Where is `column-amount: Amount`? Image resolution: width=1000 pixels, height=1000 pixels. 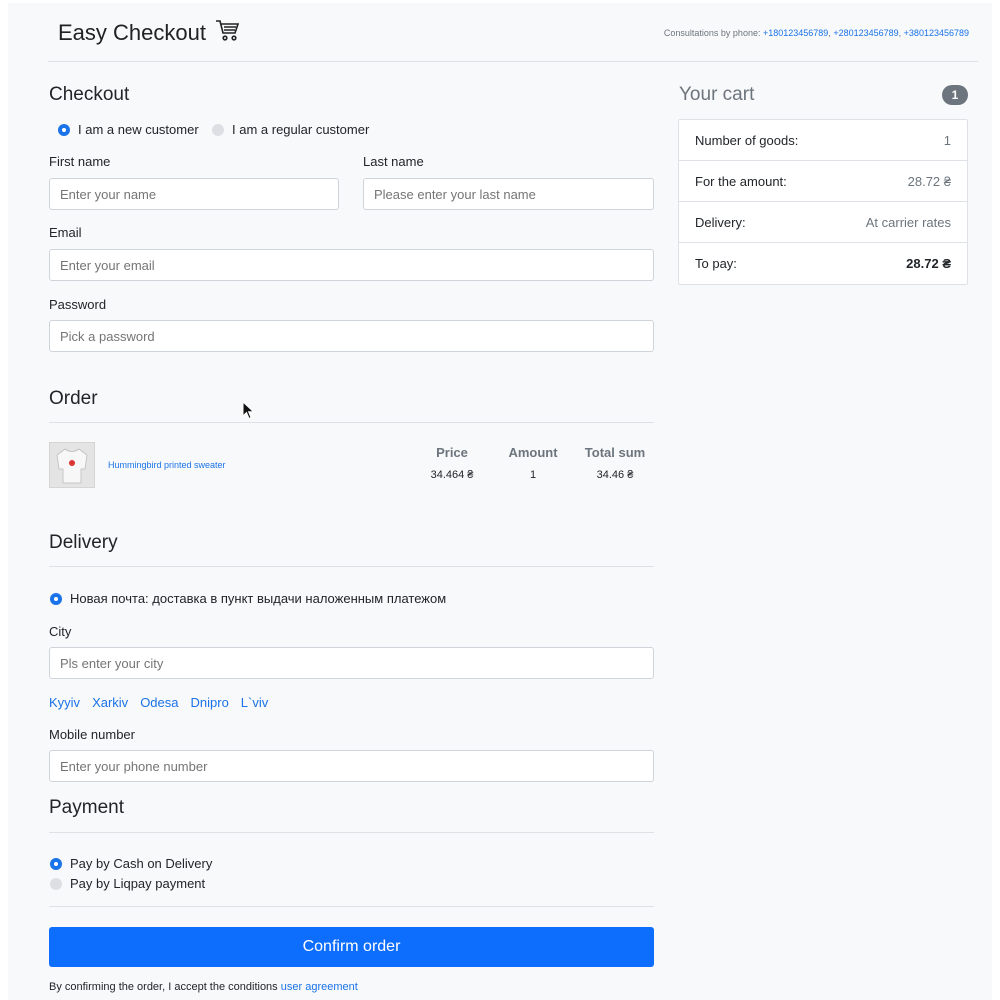 column-amount: Amount is located at coordinates (533, 452).